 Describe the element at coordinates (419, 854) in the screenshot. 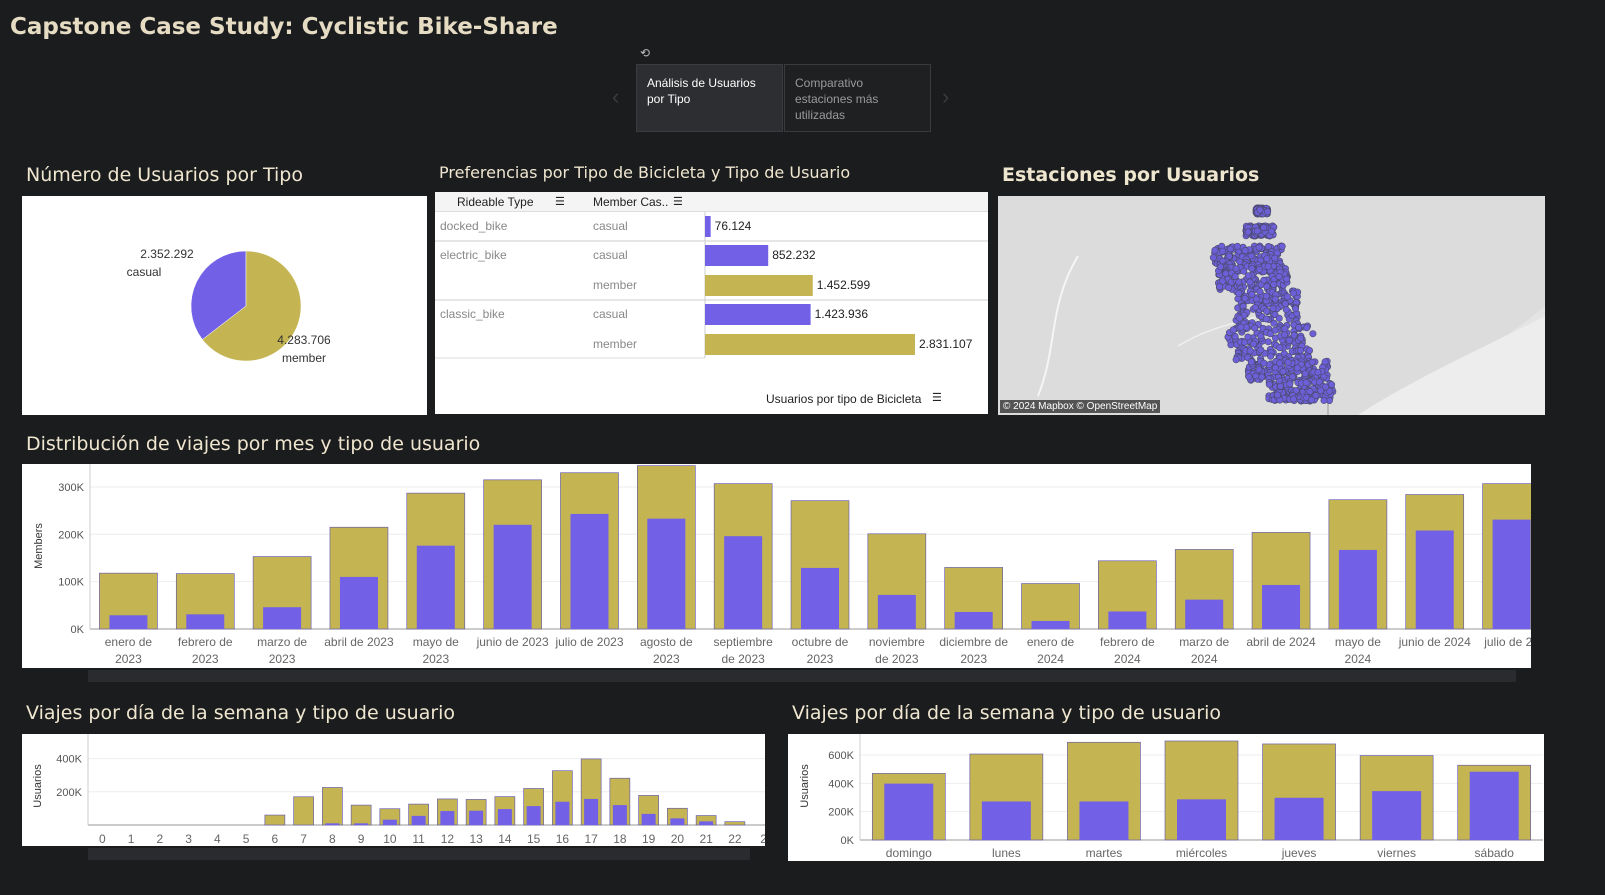

I see `hourly-scrollbar` at that location.